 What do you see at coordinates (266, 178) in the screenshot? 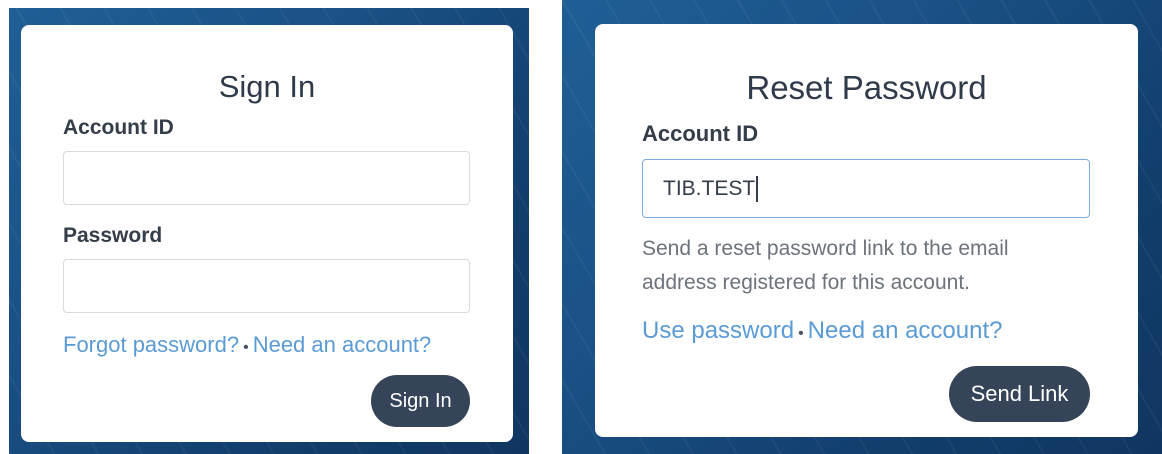
I see `account-id-input` at bounding box center [266, 178].